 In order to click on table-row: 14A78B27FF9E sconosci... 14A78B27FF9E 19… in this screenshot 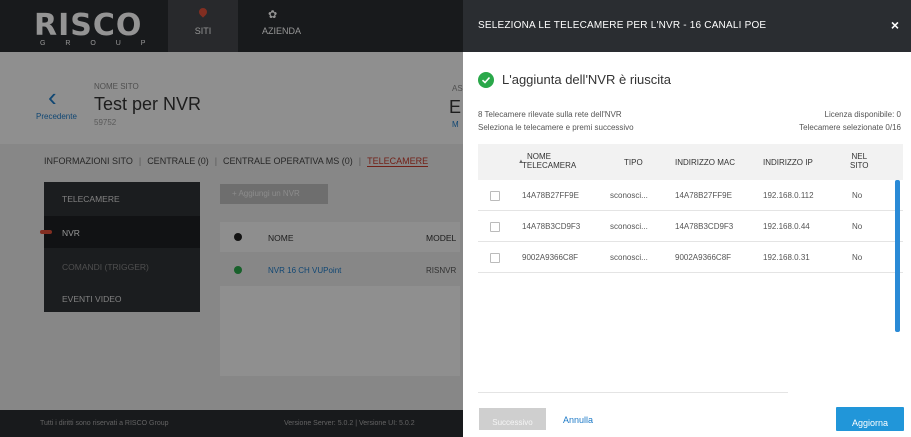, I will do `click(690, 195)`.